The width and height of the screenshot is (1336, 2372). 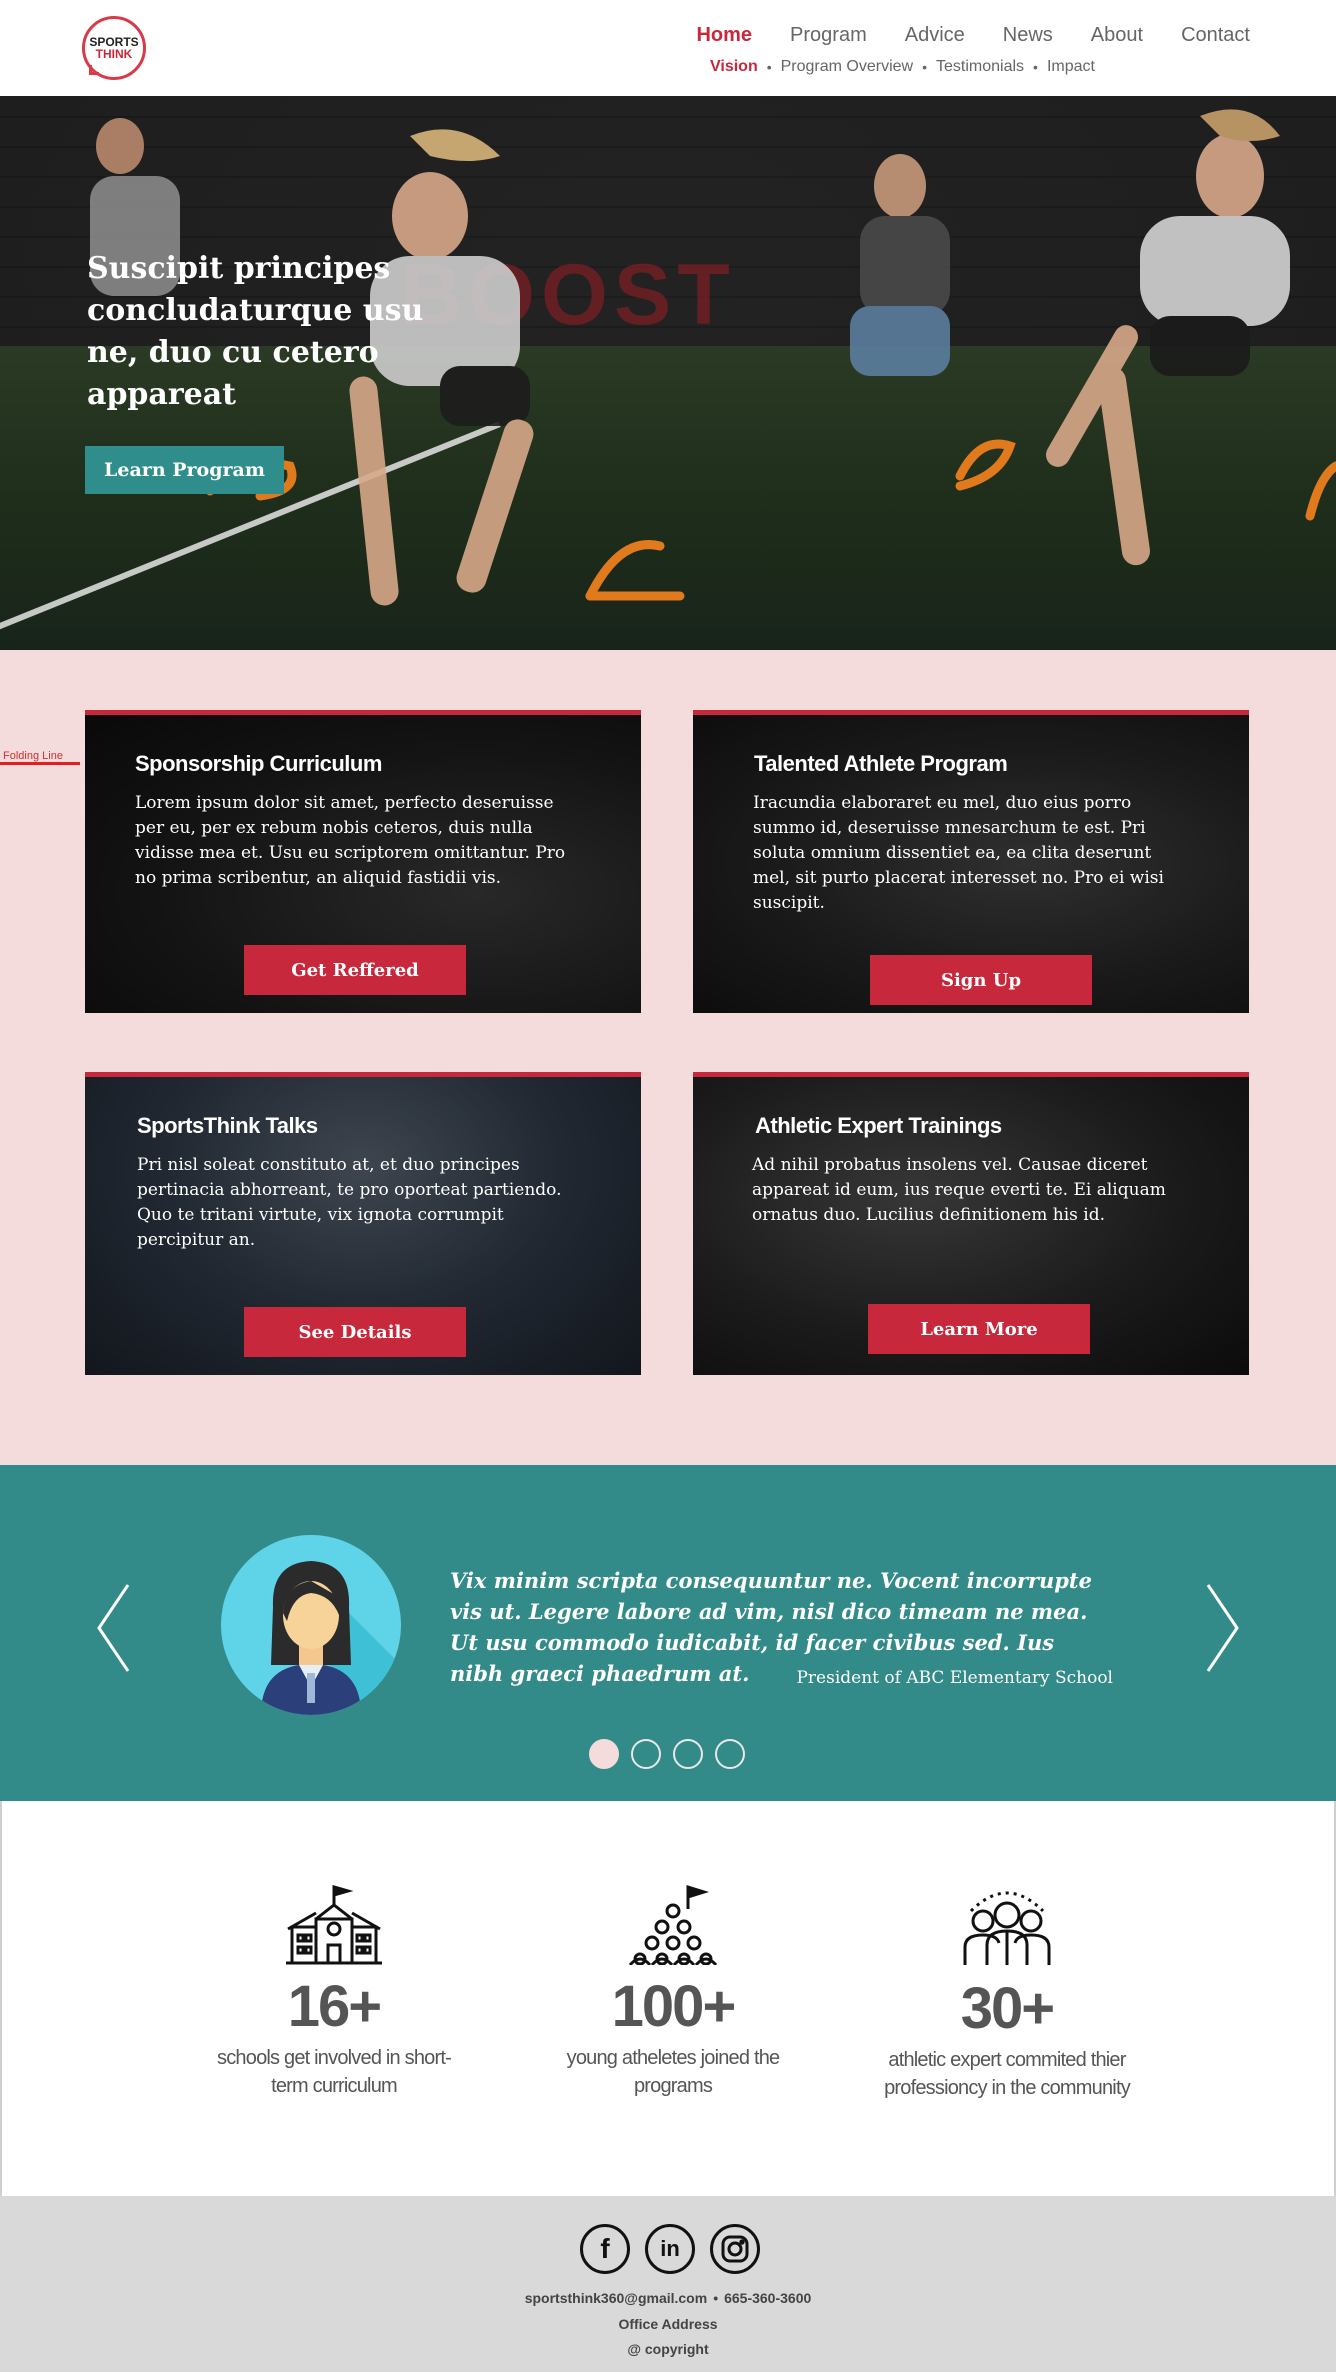 I want to click on linkedin-icon: in, so click(x=670, y=2249).